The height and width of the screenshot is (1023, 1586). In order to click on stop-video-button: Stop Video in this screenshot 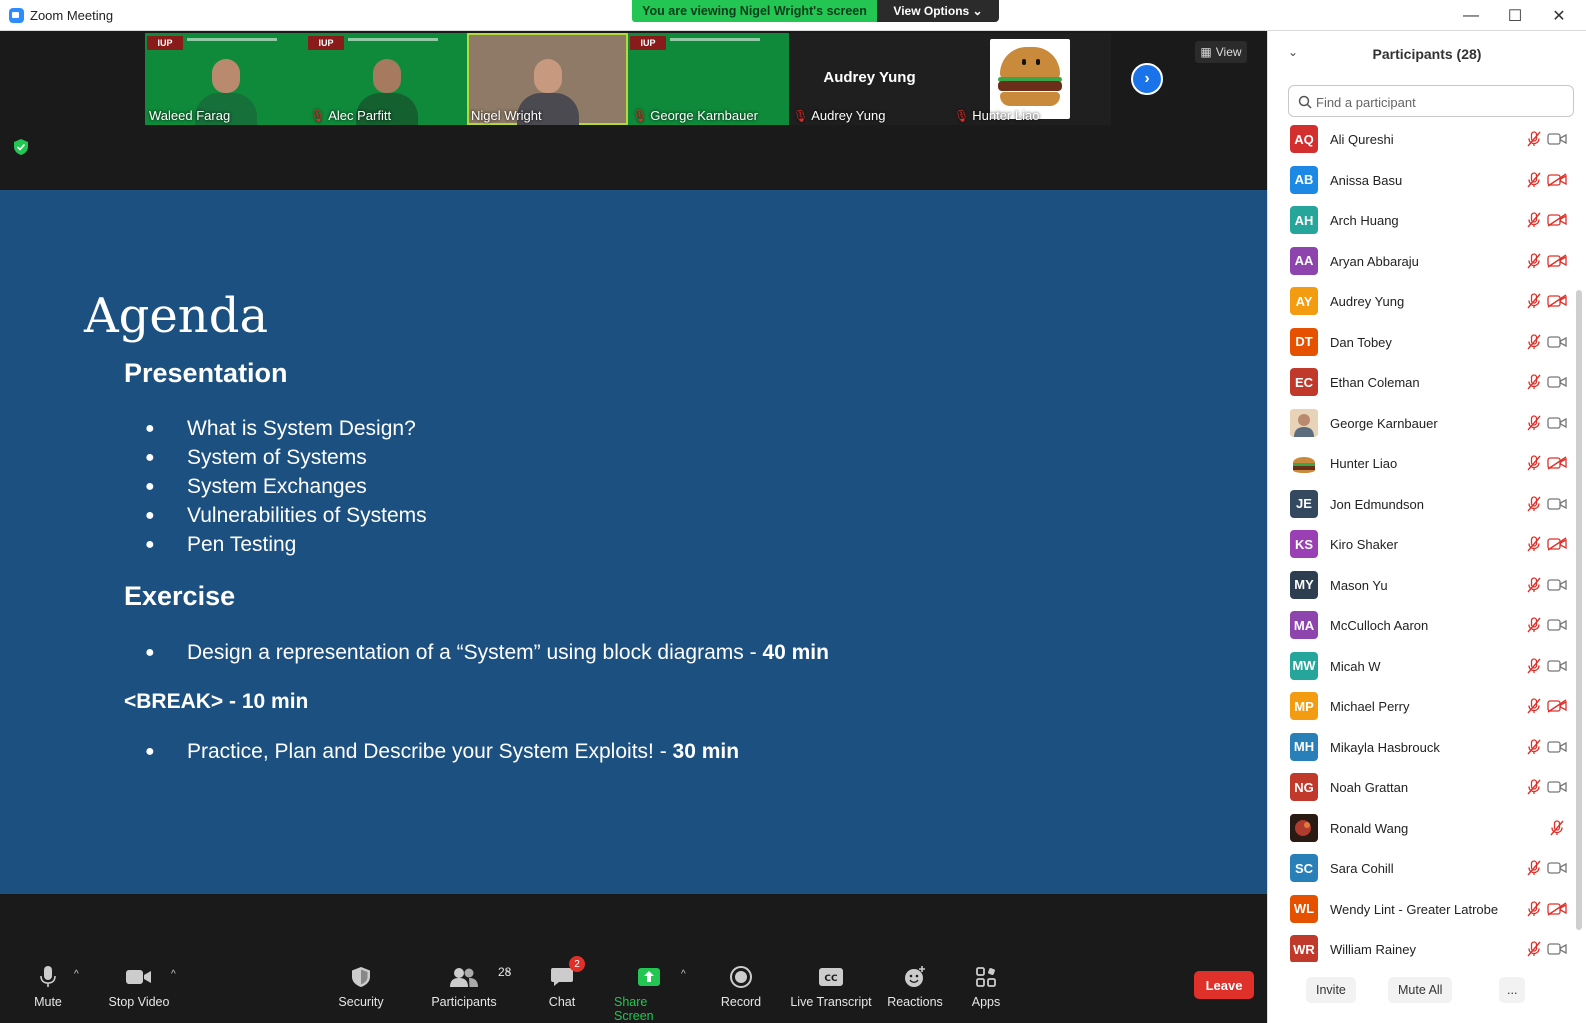, I will do `click(139, 991)`.